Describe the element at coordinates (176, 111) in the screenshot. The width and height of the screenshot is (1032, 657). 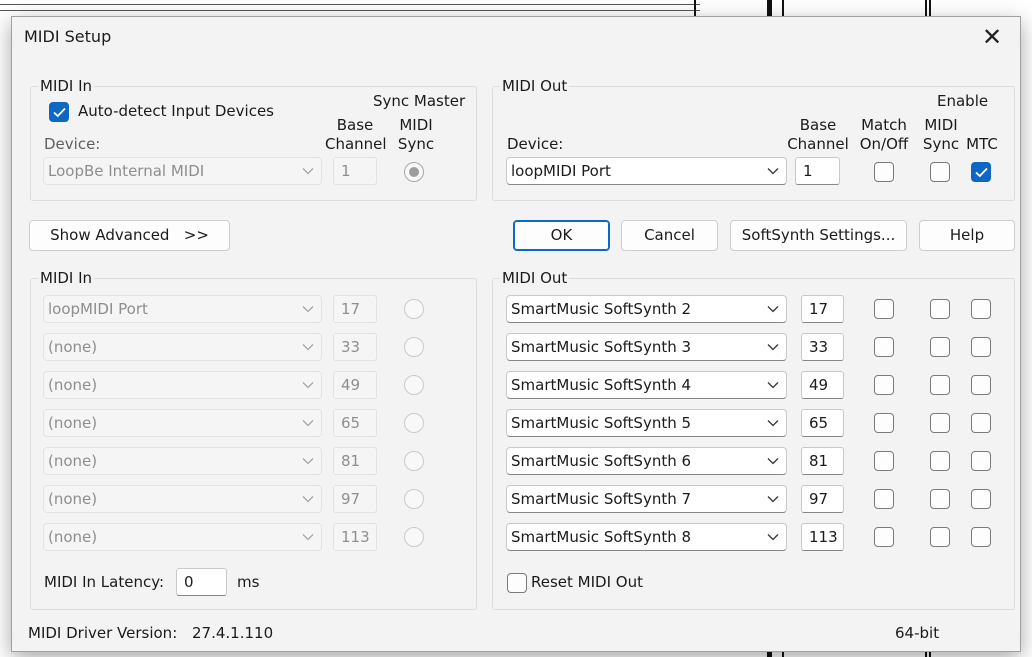
I see `auto-detect-label: Auto-detect Input Devices` at that location.